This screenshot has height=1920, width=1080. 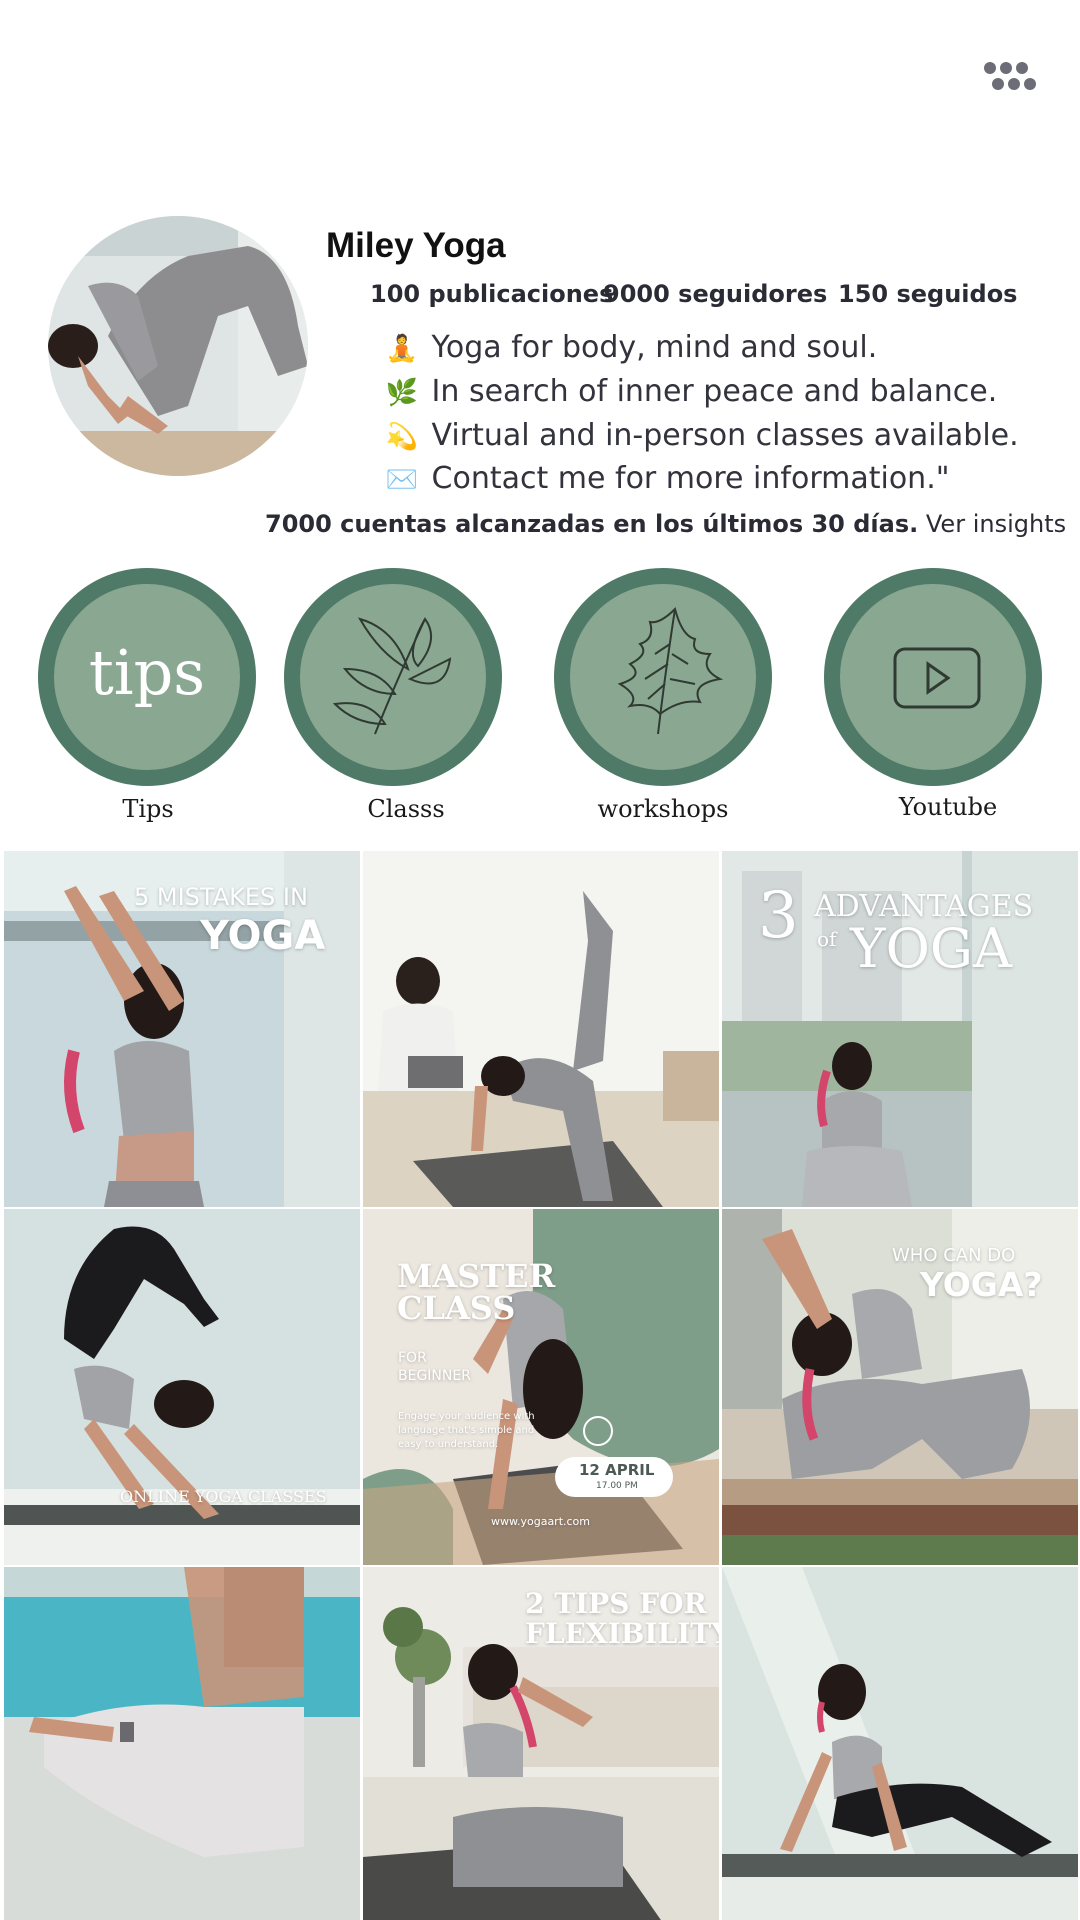 What do you see at coordinates (670, 671) in the screenshot?
I see `leaf-icon` at bounding box center [670, 671].